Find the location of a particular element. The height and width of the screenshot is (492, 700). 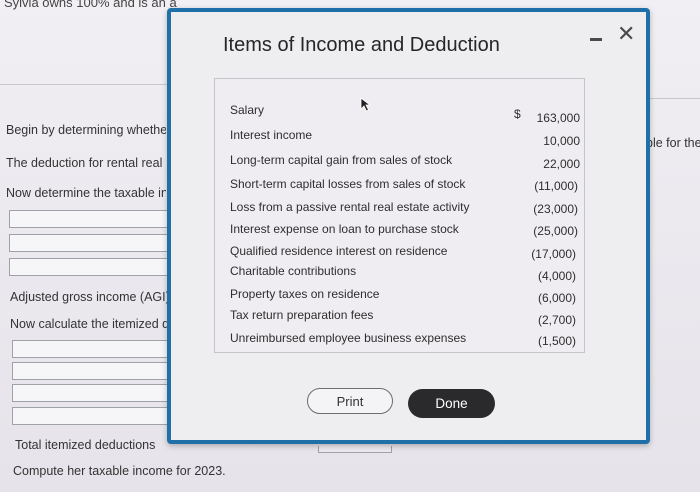

item-value-interest-income: 10,000 is located at coordinates (561, 141).